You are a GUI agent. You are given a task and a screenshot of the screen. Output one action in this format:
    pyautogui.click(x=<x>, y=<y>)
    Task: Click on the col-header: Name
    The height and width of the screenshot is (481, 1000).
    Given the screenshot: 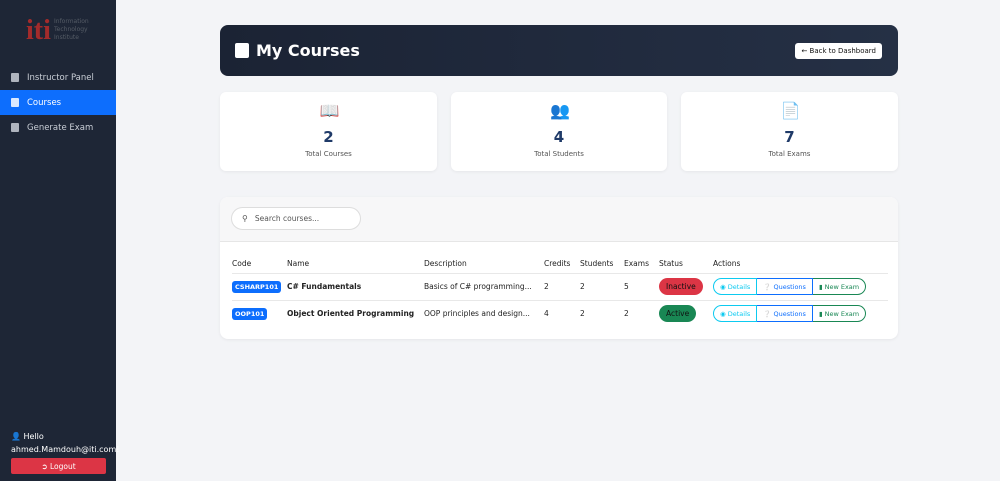 What is the action you would take?
    pyautogui.click(x=298, y=264)
    